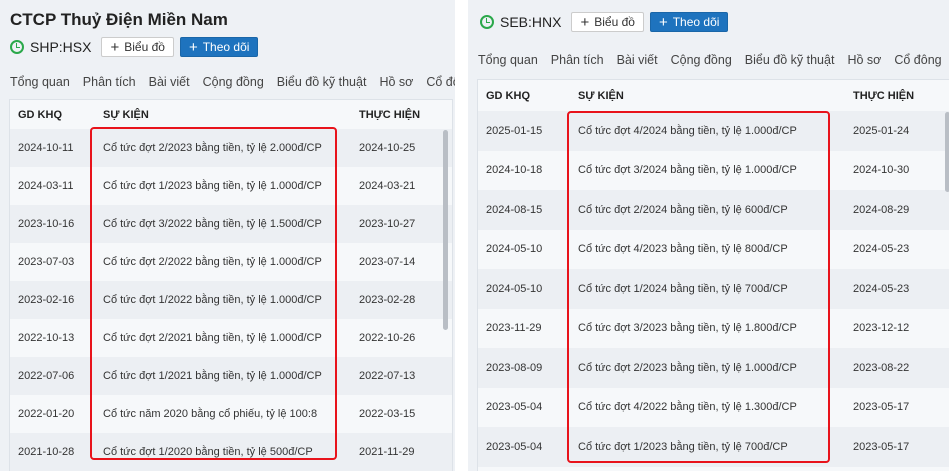 The width and height of the screenshot is (949, 471). What do you see at coordinates (881, 209) in the screenshot?
I see `payment-date-cell: 2024-08-29` at bounding box center [881, 209].